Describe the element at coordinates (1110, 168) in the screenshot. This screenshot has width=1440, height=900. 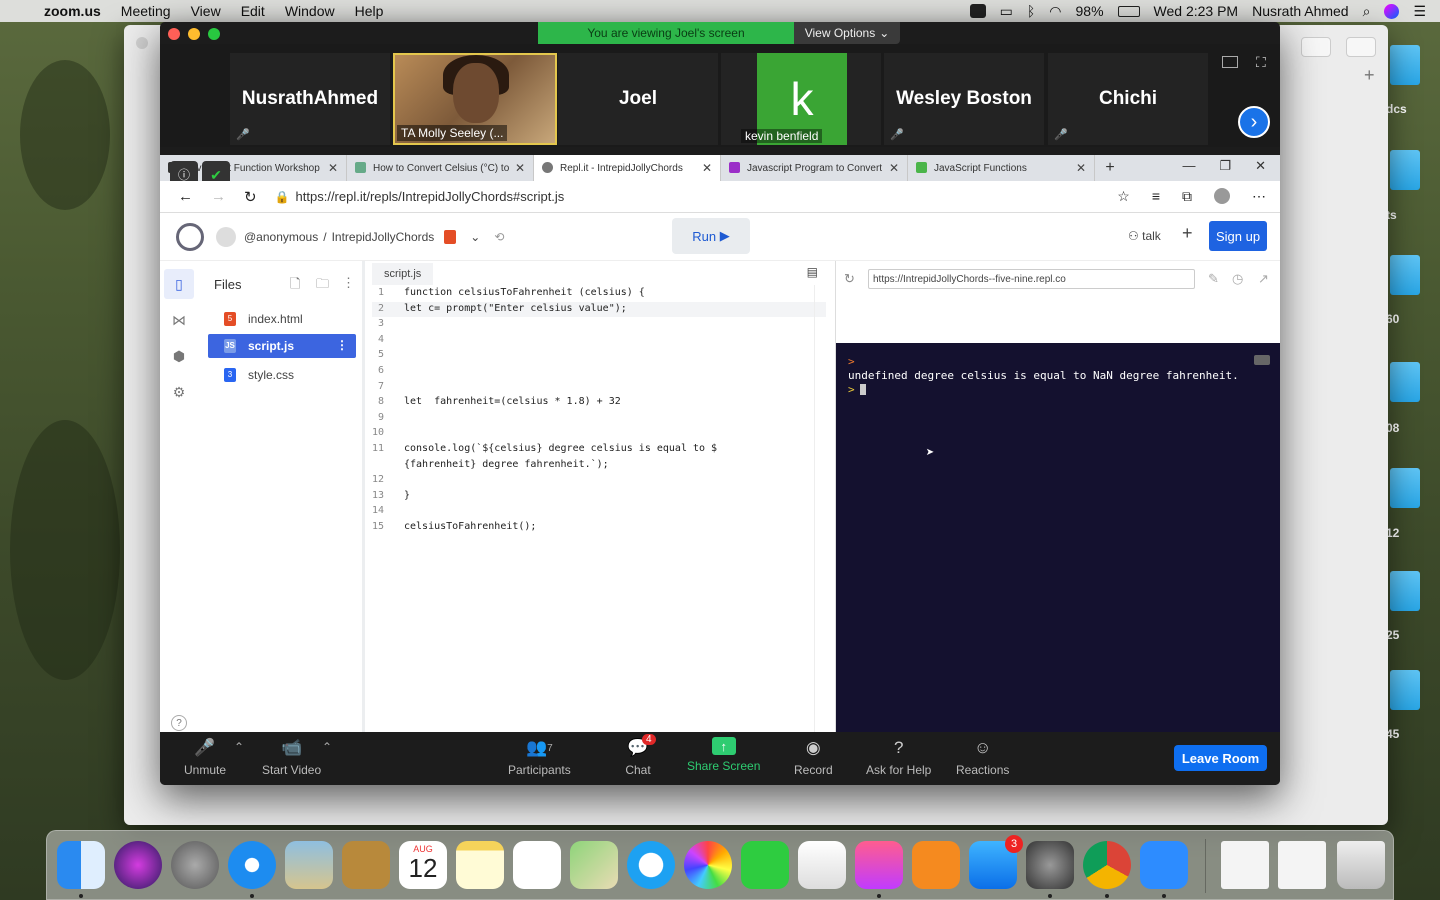
I see `new-tab-icon: +` at that location.